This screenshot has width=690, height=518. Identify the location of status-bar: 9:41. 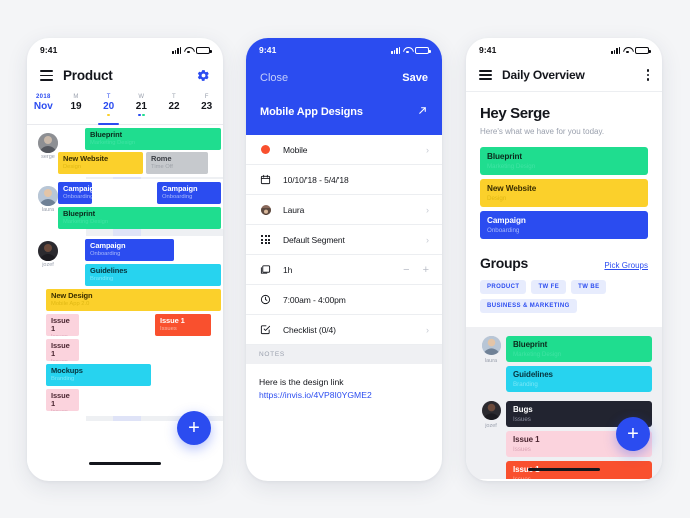
(125, 50).